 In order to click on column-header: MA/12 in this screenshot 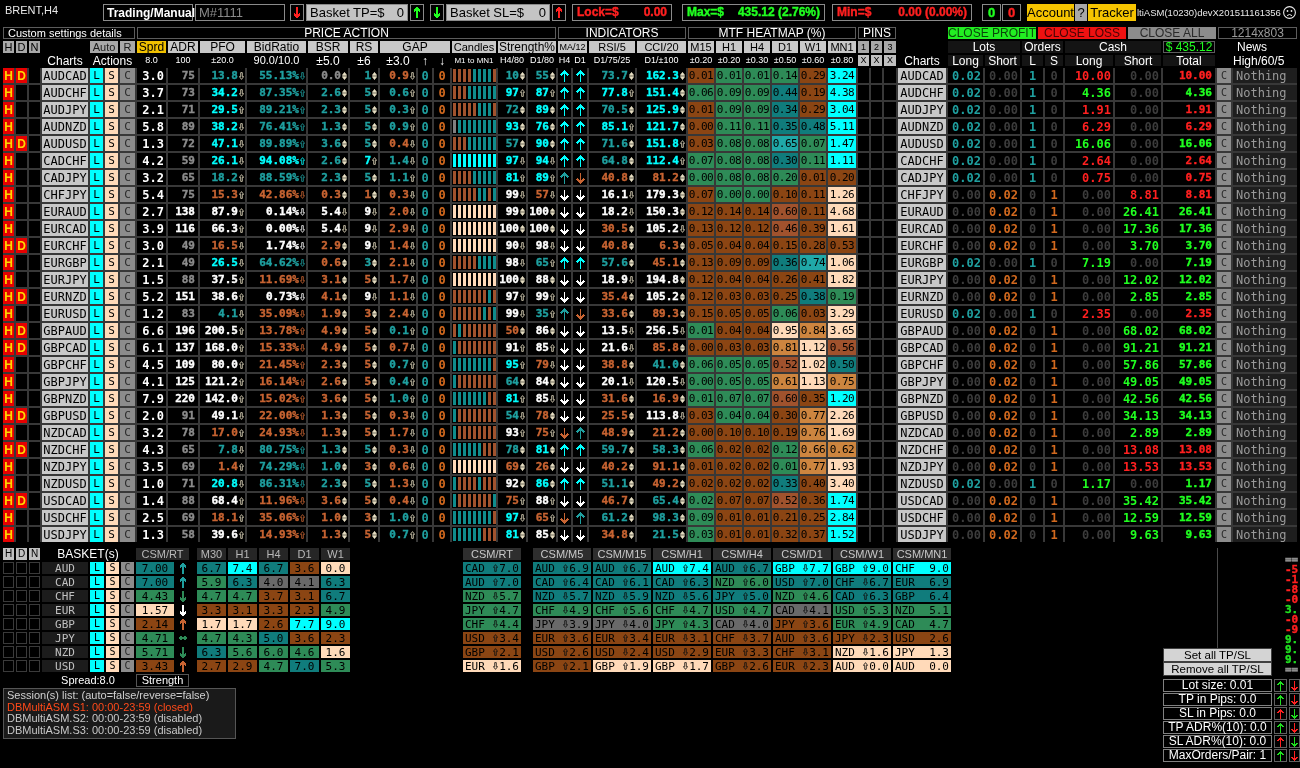, I will do `click(572, 47)`.